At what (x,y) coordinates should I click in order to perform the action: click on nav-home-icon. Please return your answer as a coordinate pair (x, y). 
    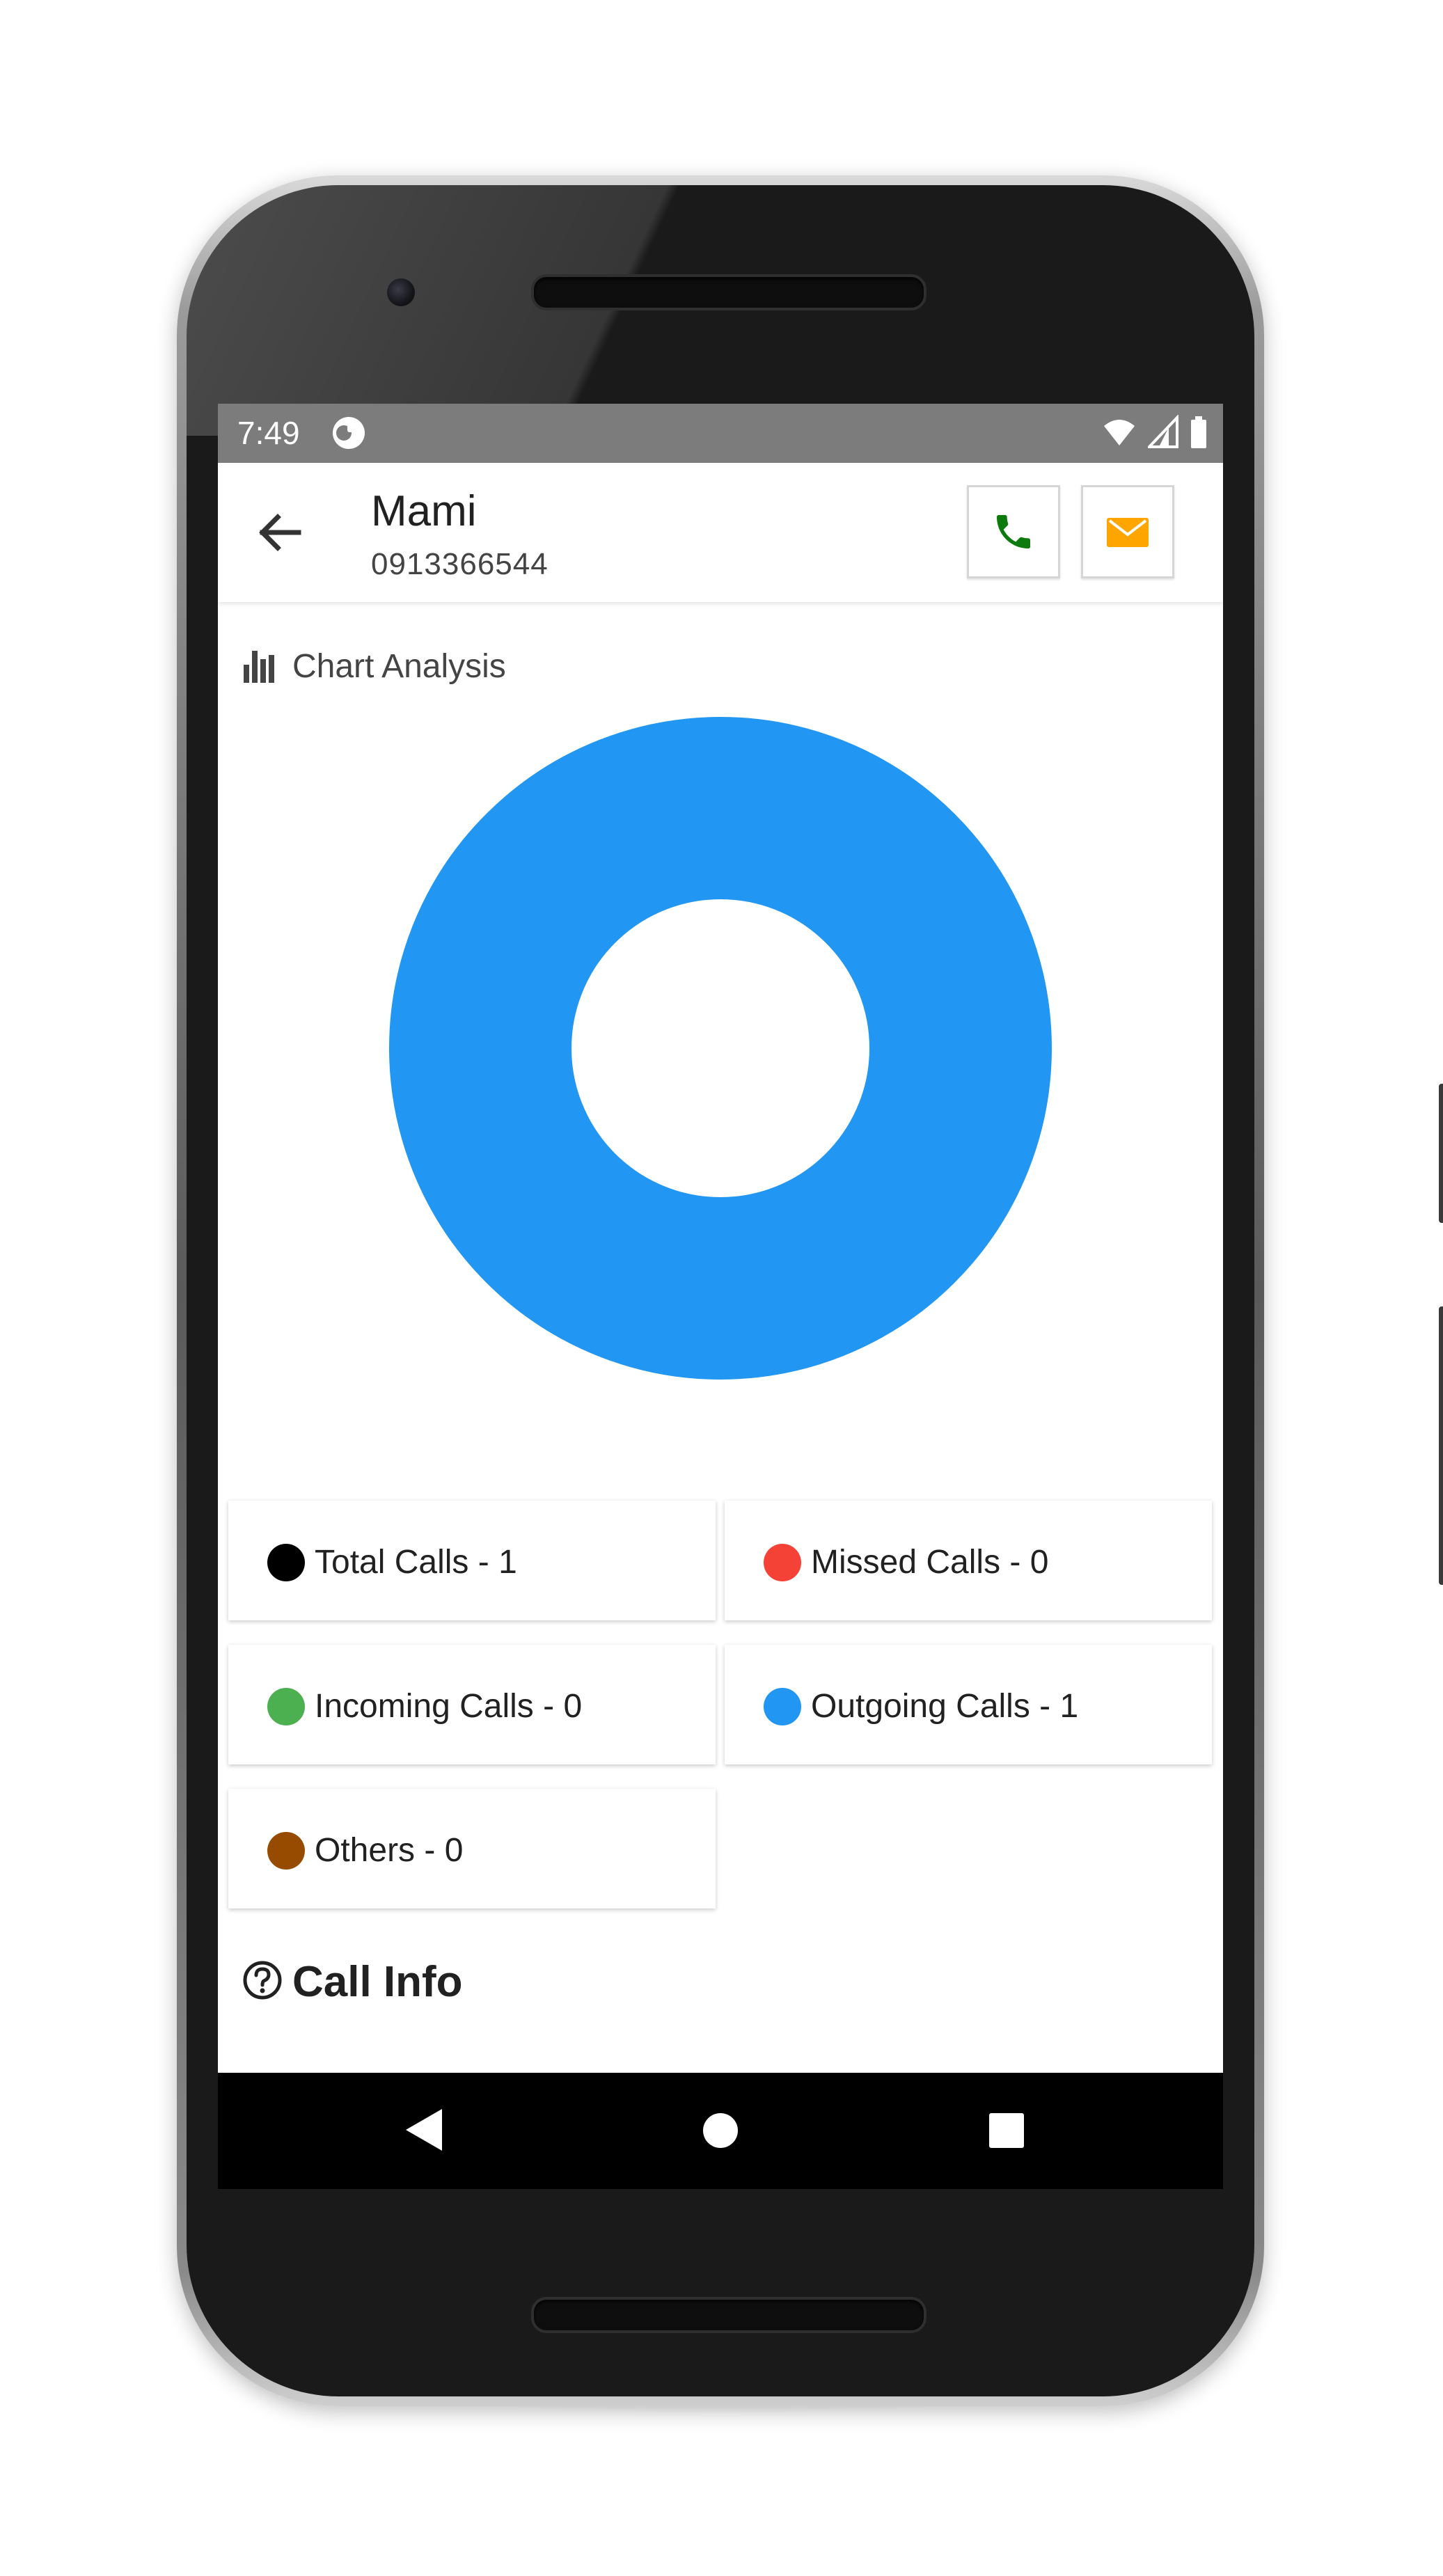
    Looking at the image, I should click on (720, 2130).